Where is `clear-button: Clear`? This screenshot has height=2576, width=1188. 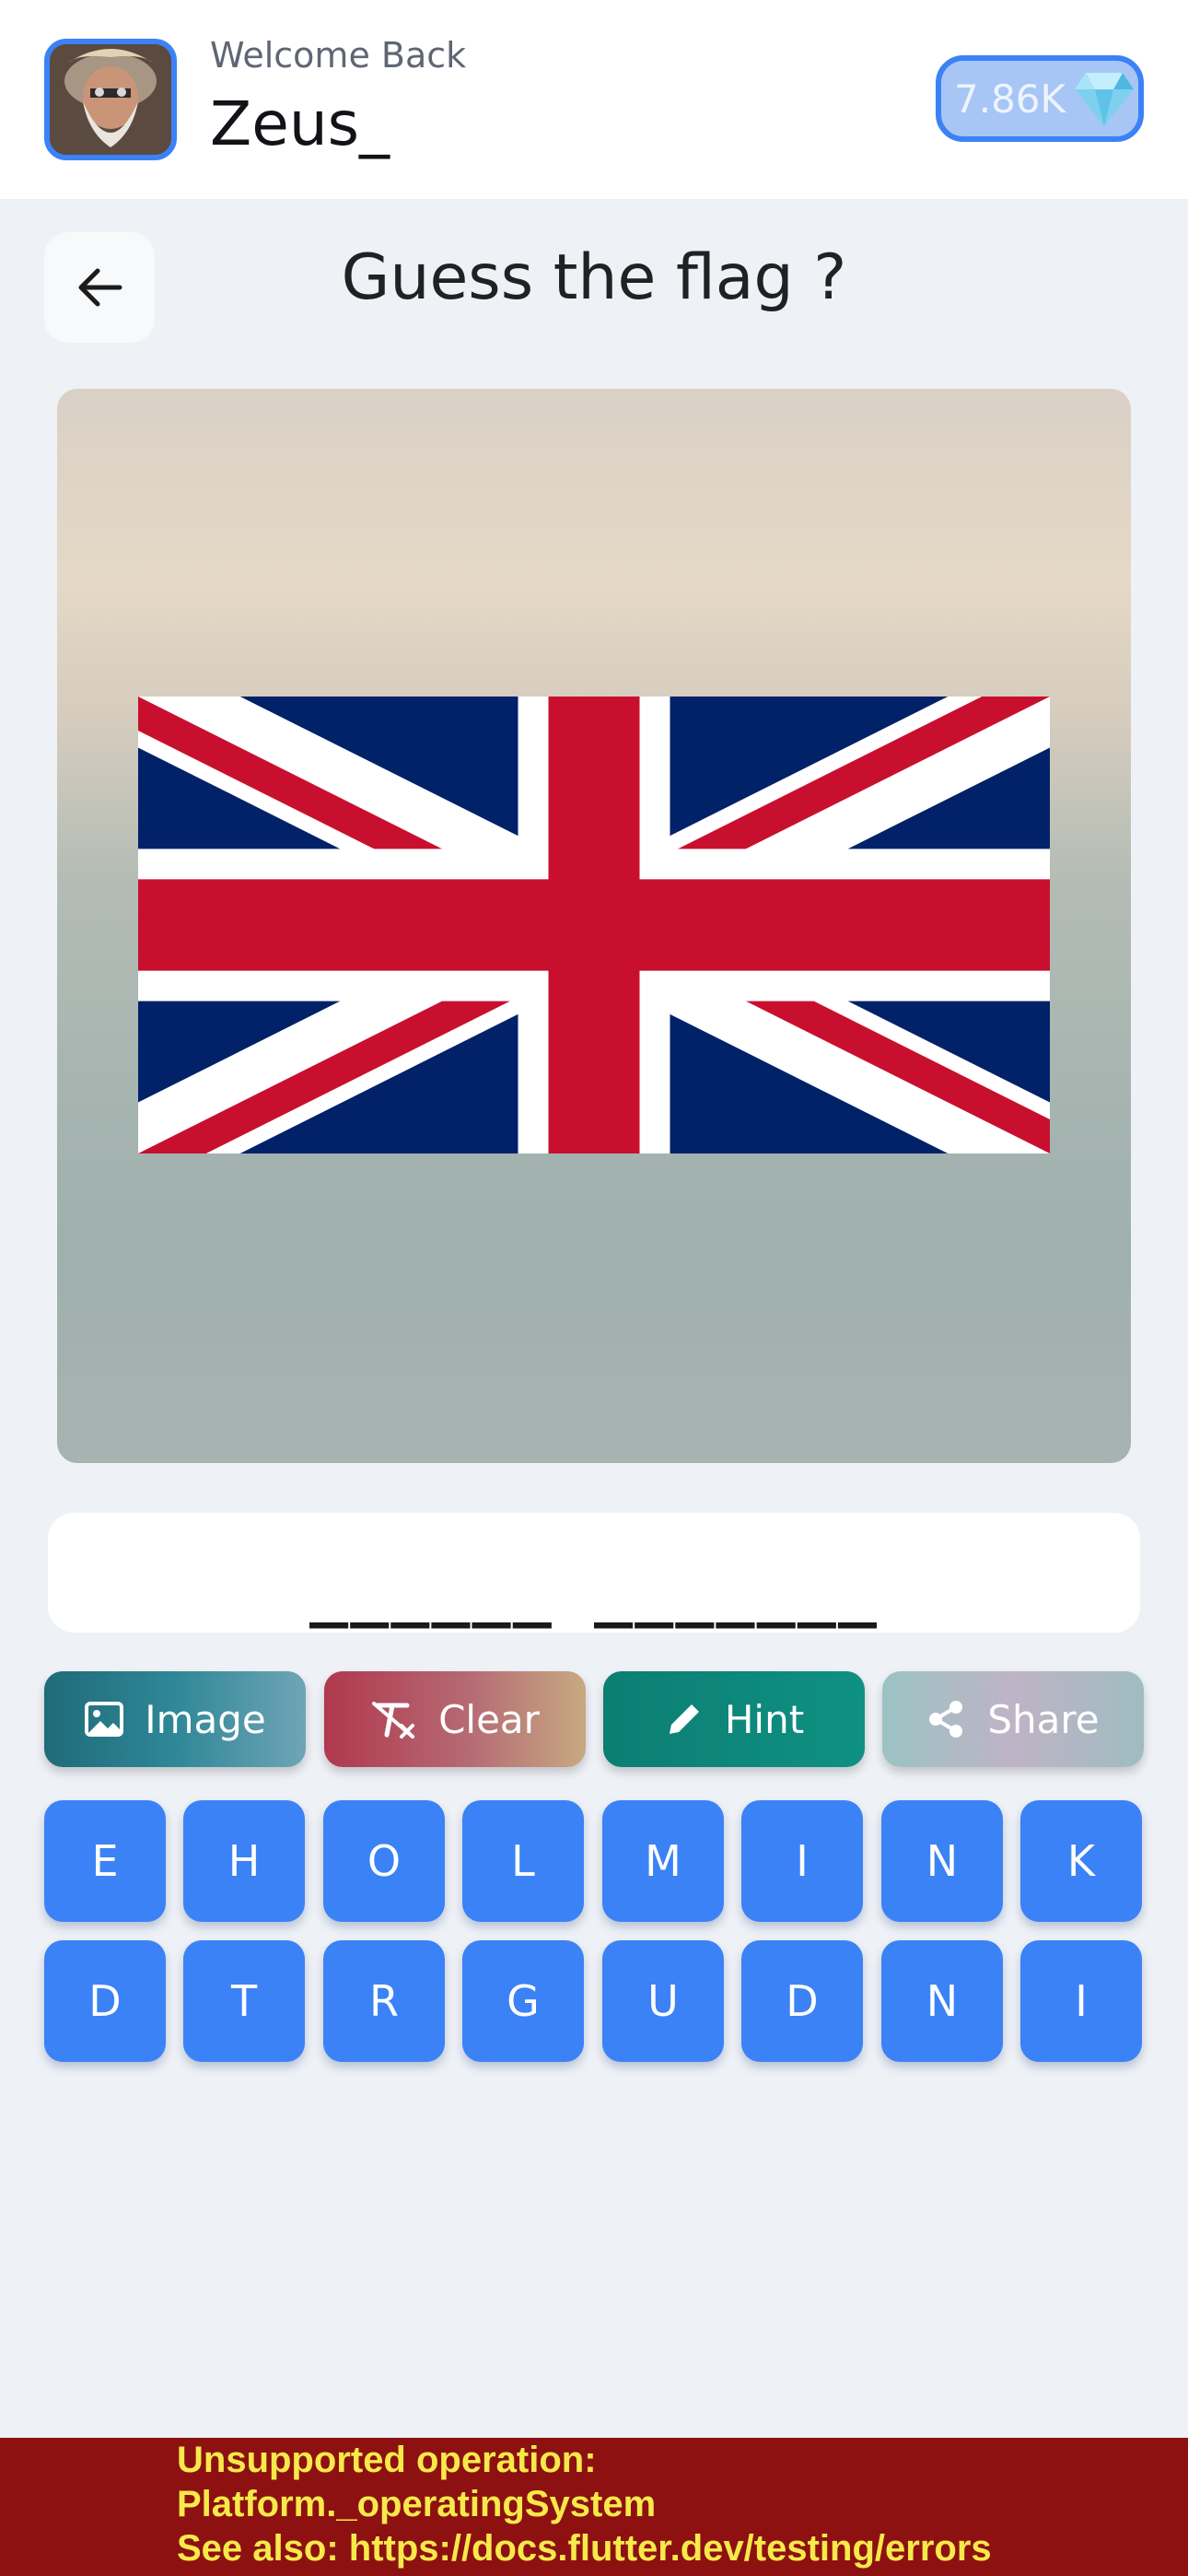
clear-button: Clear is located at coordinates (455, 1719).